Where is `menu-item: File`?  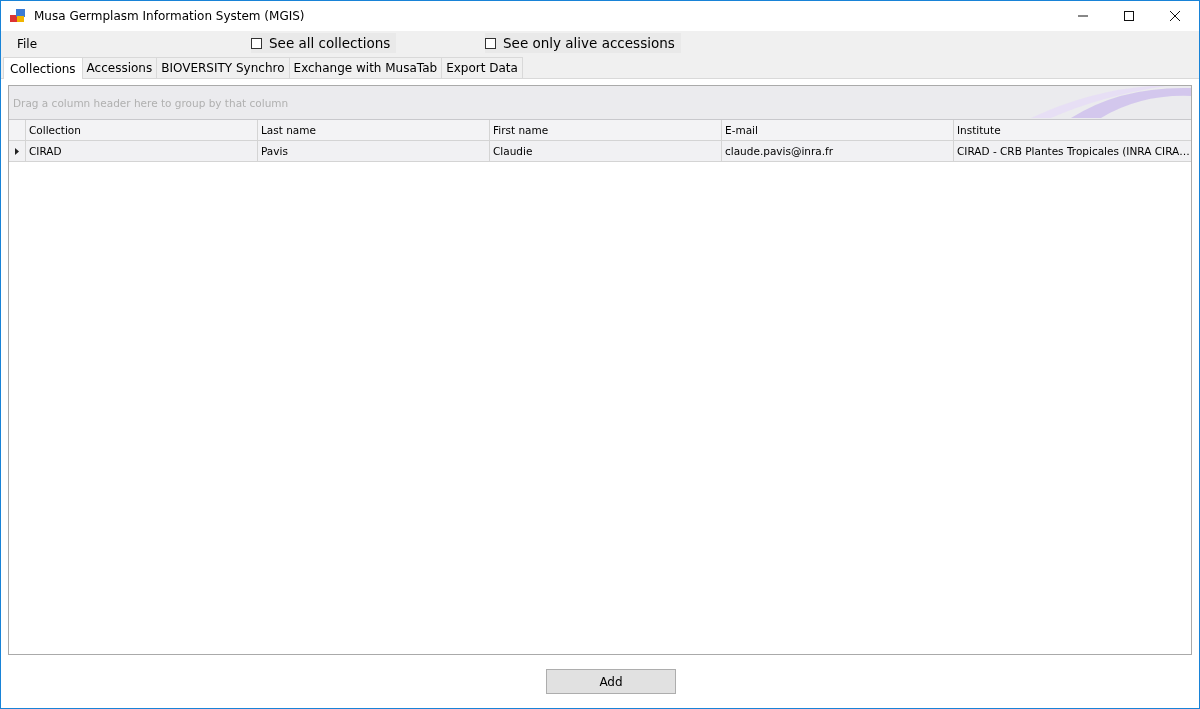
menu-item: File is located at coordinates (23, 43).